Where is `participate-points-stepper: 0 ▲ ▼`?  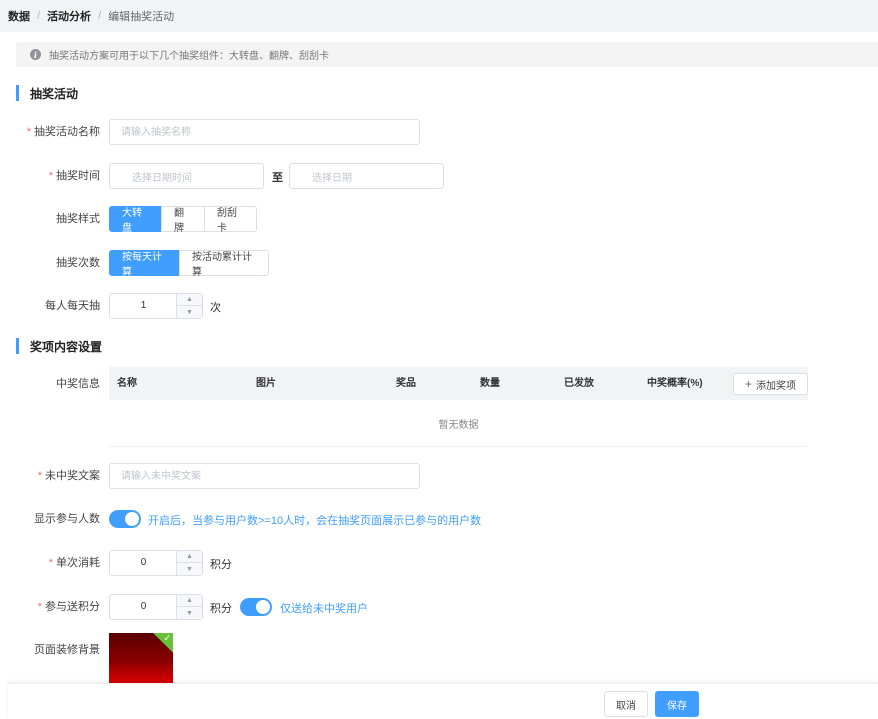
participate-points-stepper: 0 ▲ ▼ is located at coordinates (156, 607).